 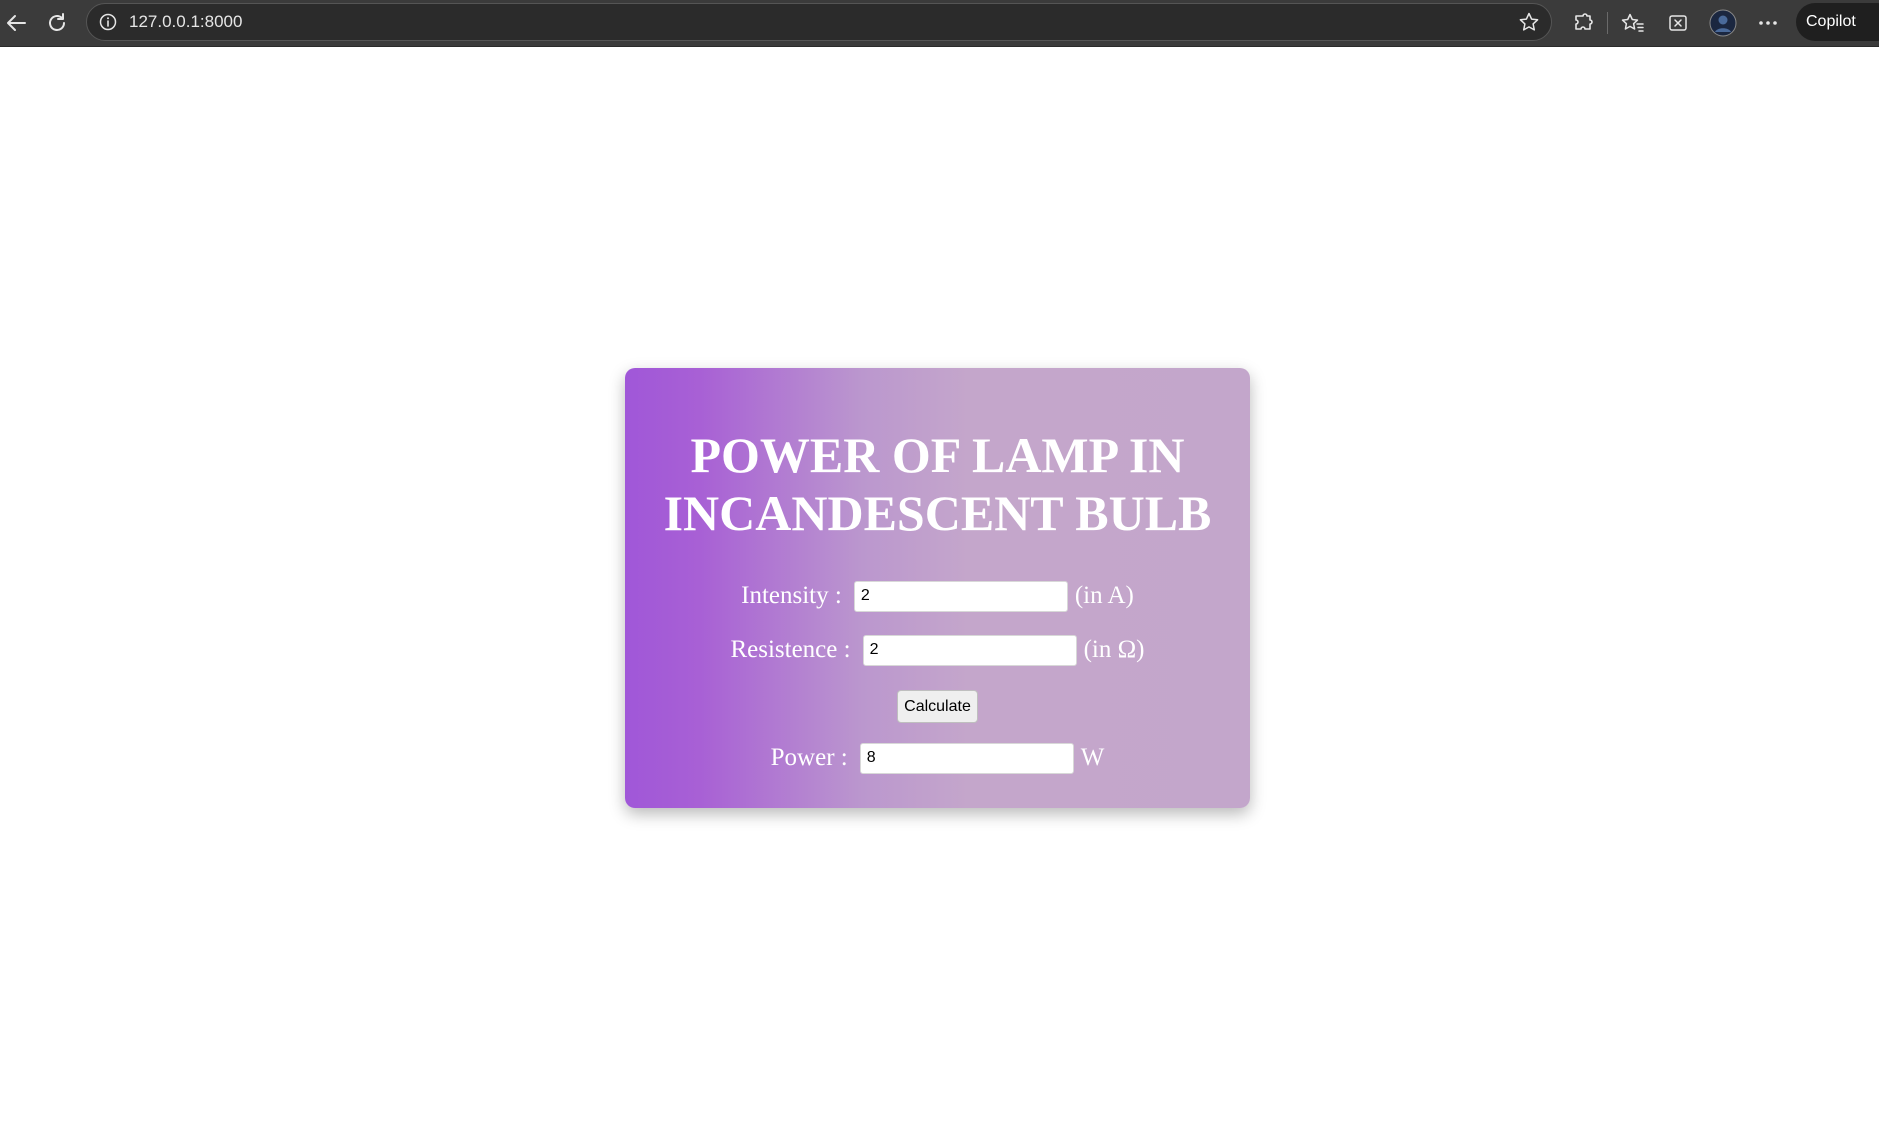 I want to click on browser-toolbar: 127.0.0.1:8000 Copilot, so click(x=939, y=23).